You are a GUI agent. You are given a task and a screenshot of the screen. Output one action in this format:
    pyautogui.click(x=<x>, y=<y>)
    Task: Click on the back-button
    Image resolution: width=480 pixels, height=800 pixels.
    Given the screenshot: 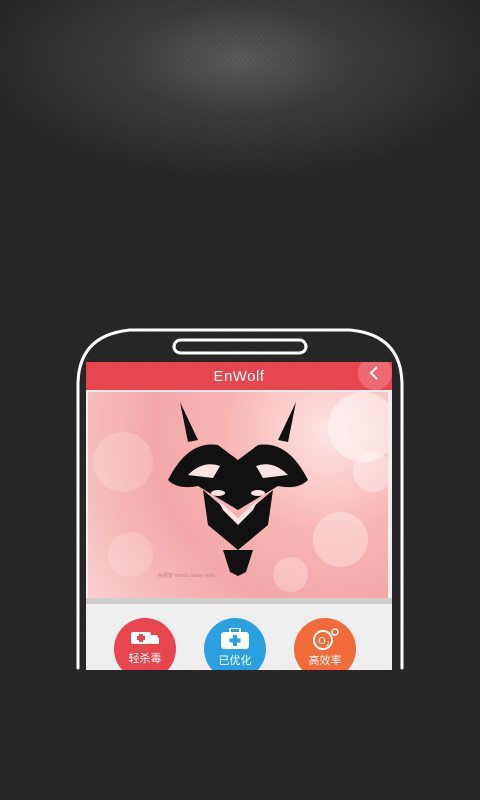 What is the action you would take?
    pyautogui.click(x=375, y=376)
    